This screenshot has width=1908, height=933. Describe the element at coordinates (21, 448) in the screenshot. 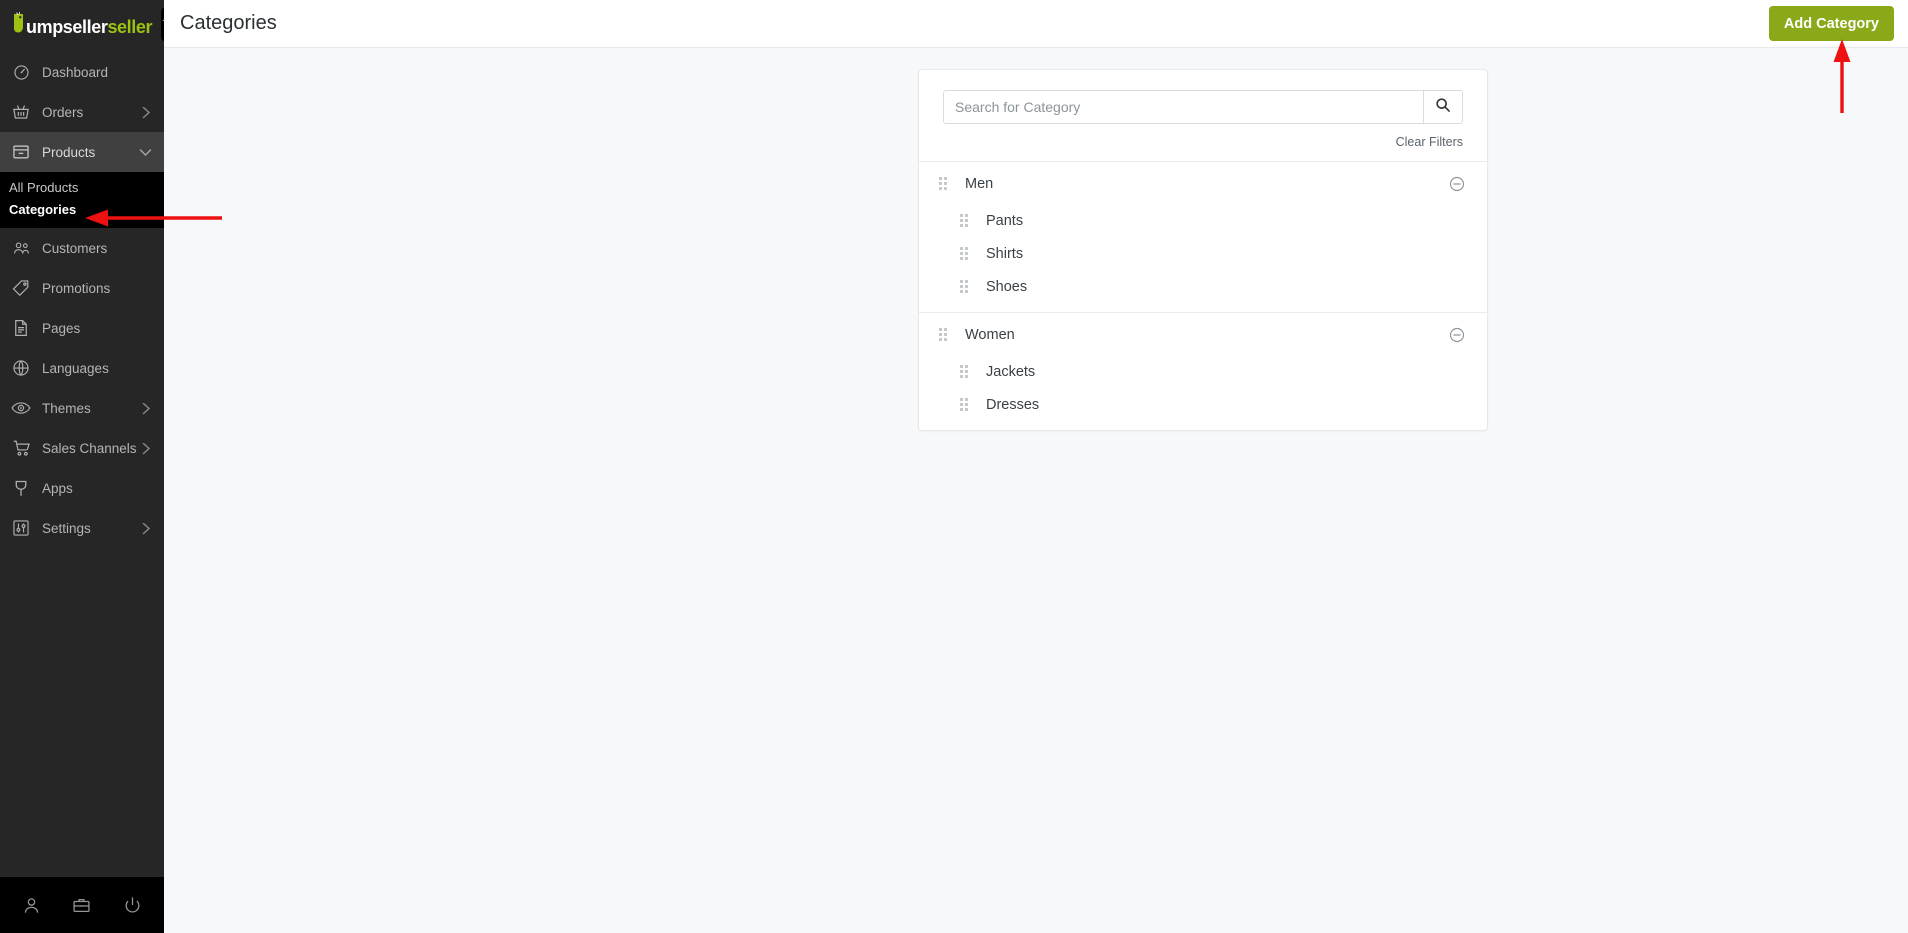

I see `cart-icon` at that location.